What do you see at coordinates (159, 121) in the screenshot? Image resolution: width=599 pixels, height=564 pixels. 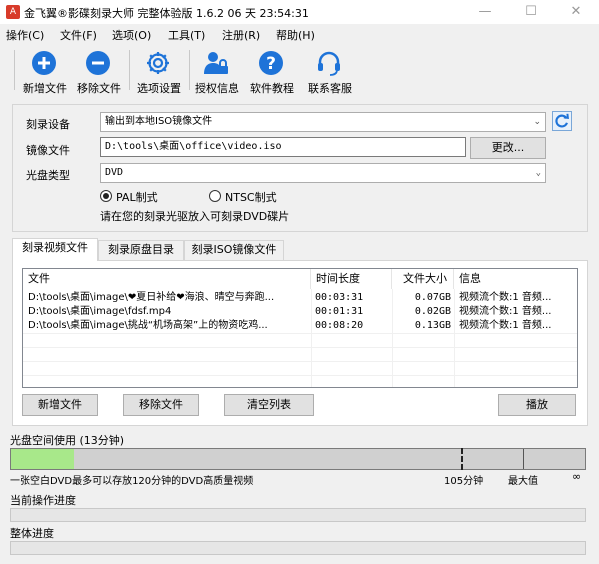 I see `burner-device-value: 输出到本地ISO镜像文件` at bounding box center [159, 121].